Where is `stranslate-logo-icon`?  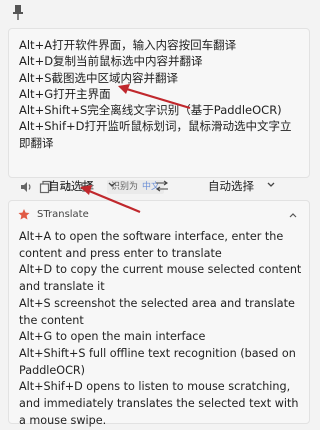 stranslate-logo-icon is located at coordinates (24, 214).